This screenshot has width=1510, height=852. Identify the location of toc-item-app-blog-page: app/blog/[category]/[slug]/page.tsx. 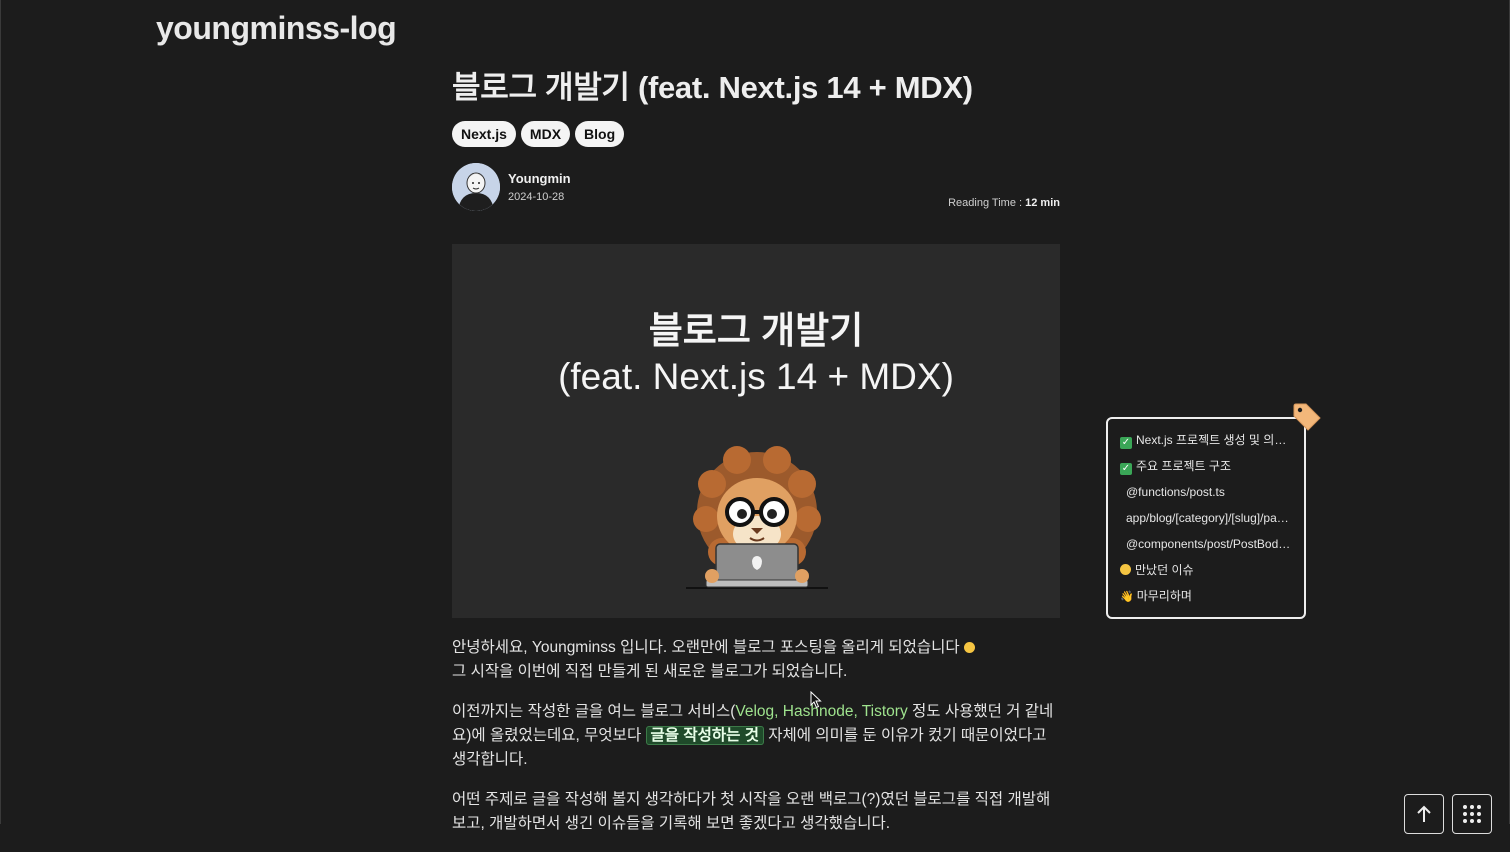
(1206, 518).